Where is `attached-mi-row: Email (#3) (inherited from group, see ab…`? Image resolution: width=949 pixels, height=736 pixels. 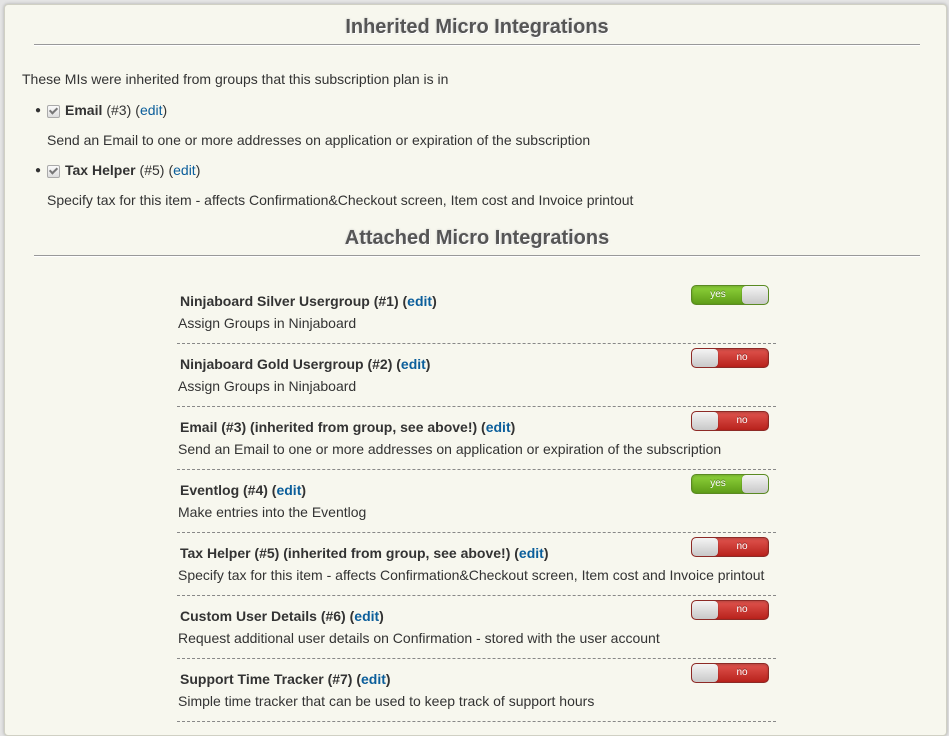
attached-mi-row: Email (#3) (inherited from group, see ab… is located at coordinates (476, 438).